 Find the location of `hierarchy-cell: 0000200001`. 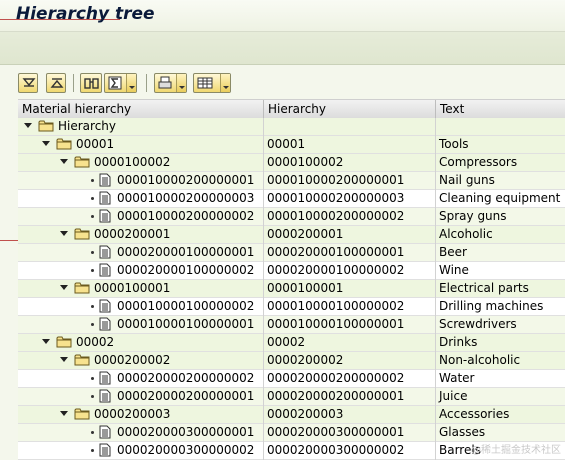

hierarchy-cell: 0000200001 is located at coordinates (350, 235).